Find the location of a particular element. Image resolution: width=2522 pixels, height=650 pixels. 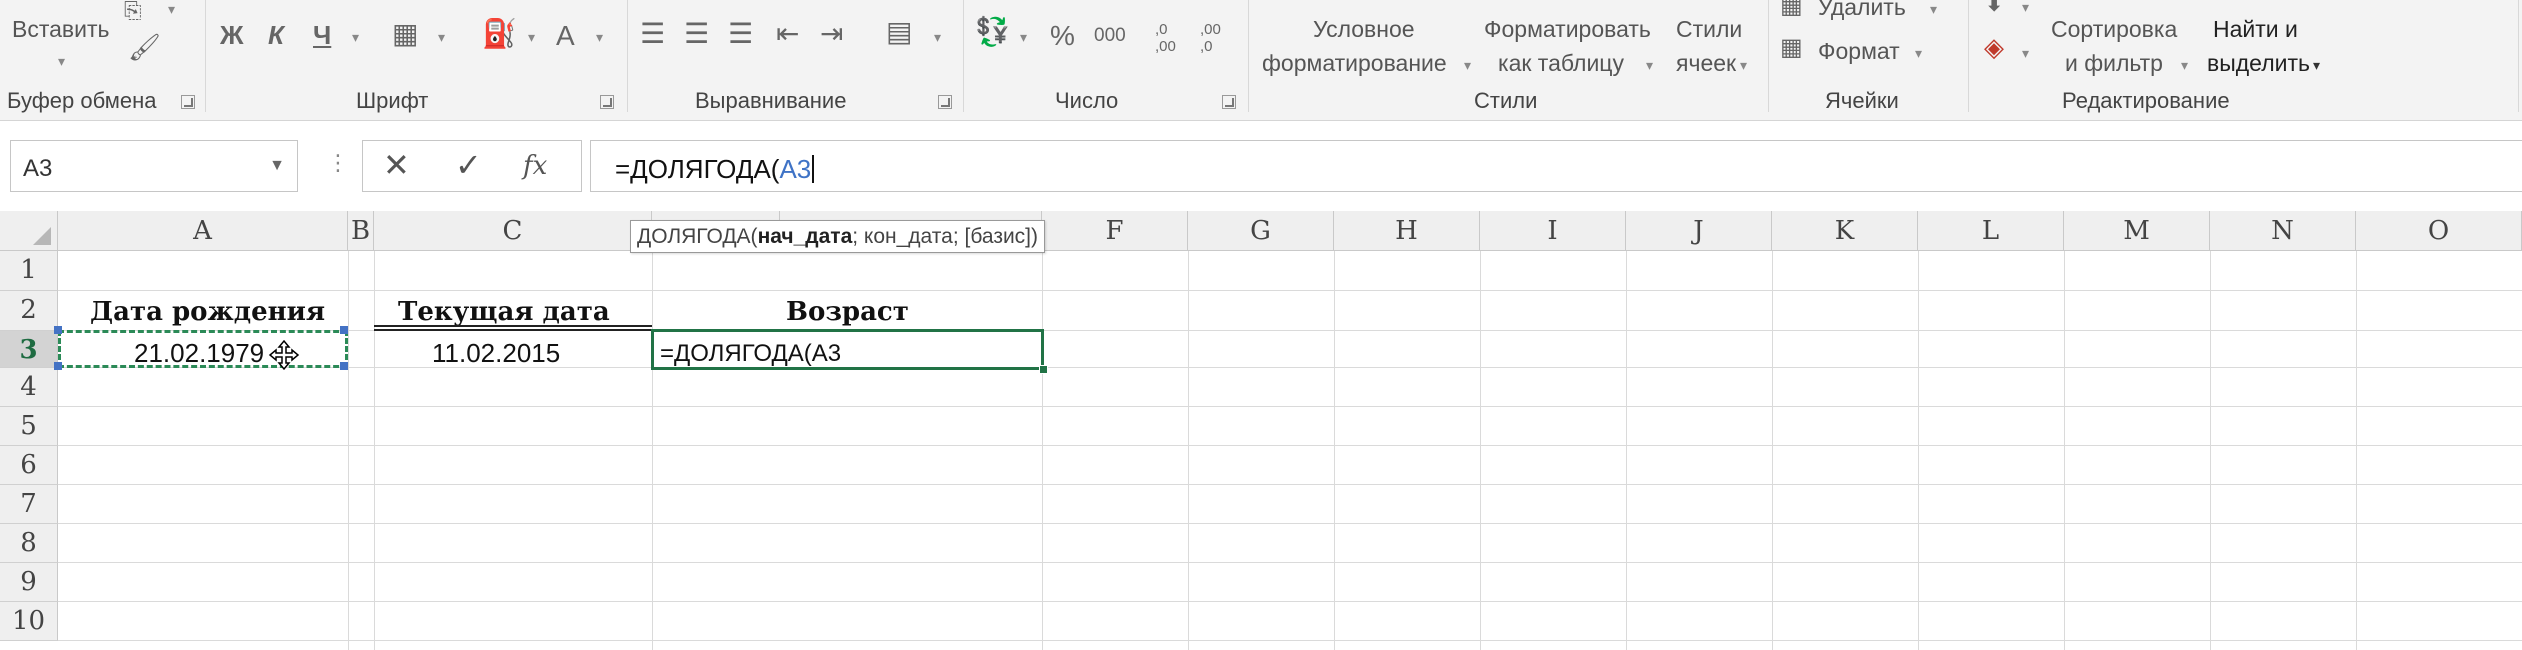

fill-dropdown-icon: ▾ is located at coordinates (2025, 7).